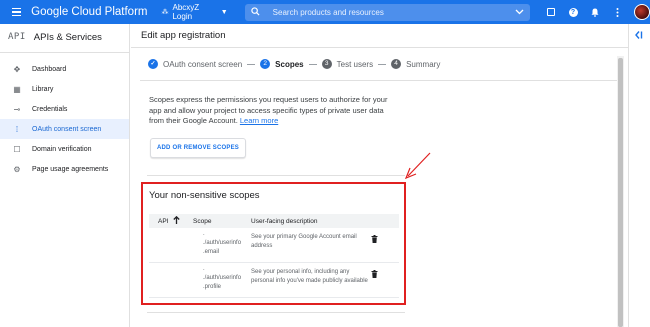  I want to click on column-header-scope: Scope, so click(202, 221).